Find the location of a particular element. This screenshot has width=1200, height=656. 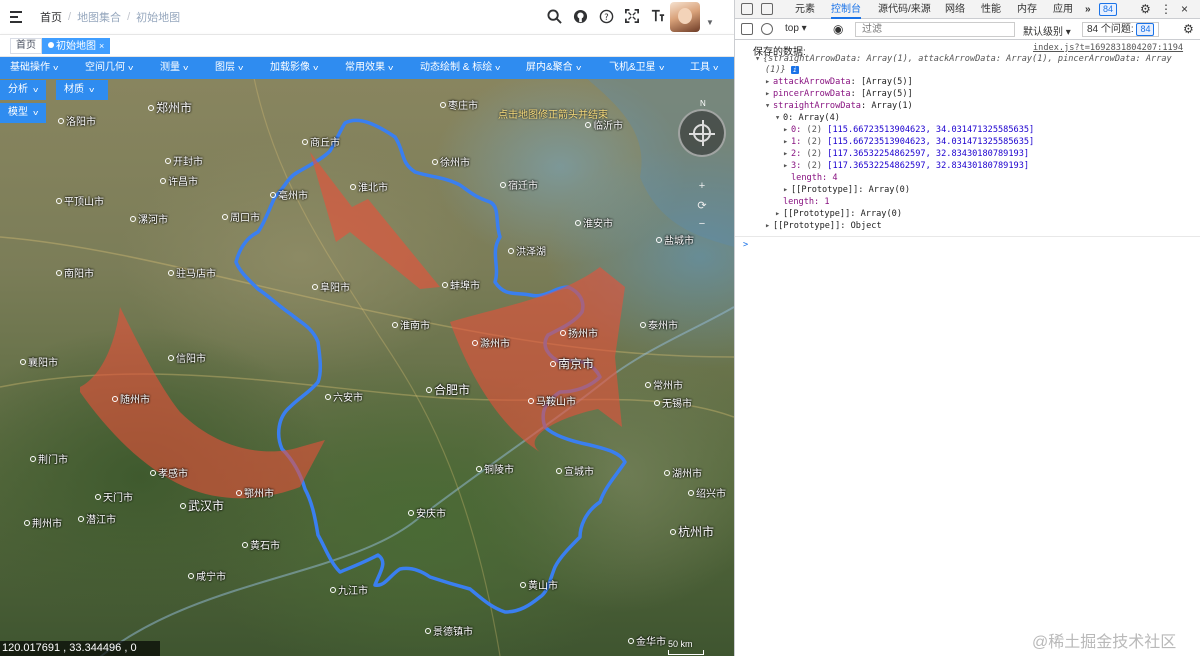

tab-performance: 性能 is located at coordinates (991, 9).